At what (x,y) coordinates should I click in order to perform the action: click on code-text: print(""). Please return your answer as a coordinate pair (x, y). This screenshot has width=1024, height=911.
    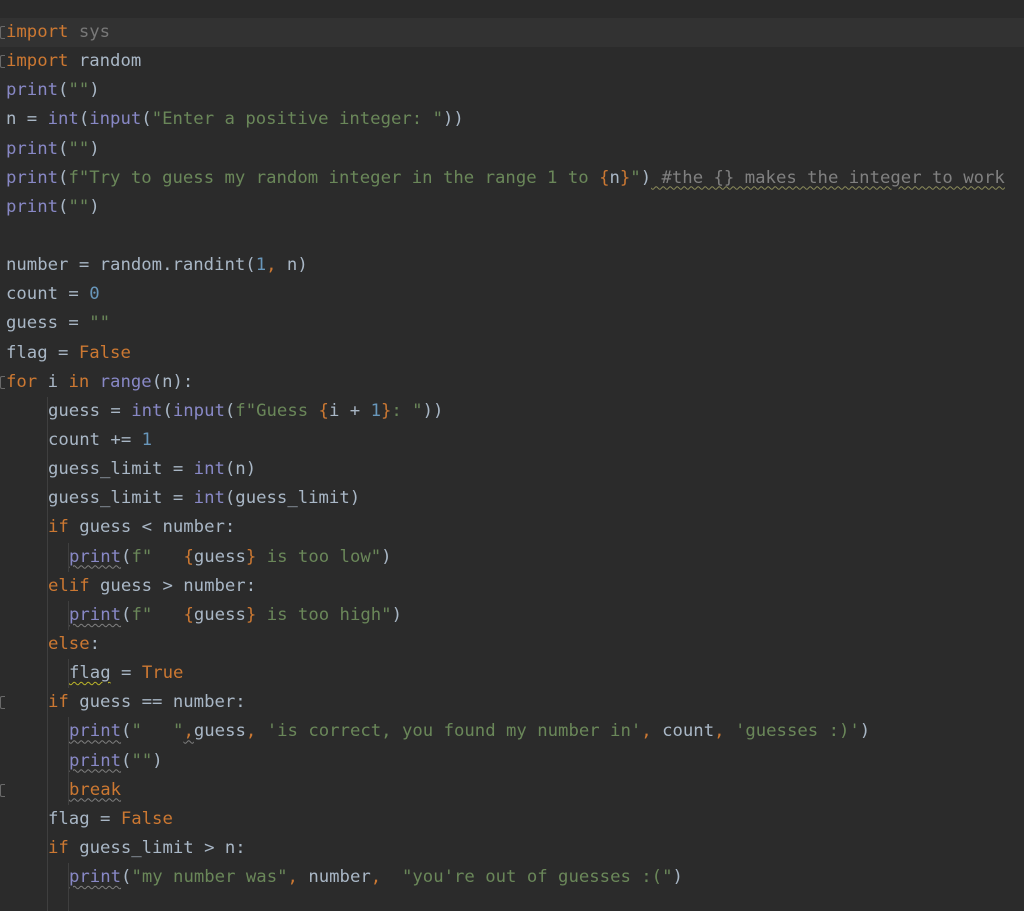
    Looking at the image, I should click on (53, 207).